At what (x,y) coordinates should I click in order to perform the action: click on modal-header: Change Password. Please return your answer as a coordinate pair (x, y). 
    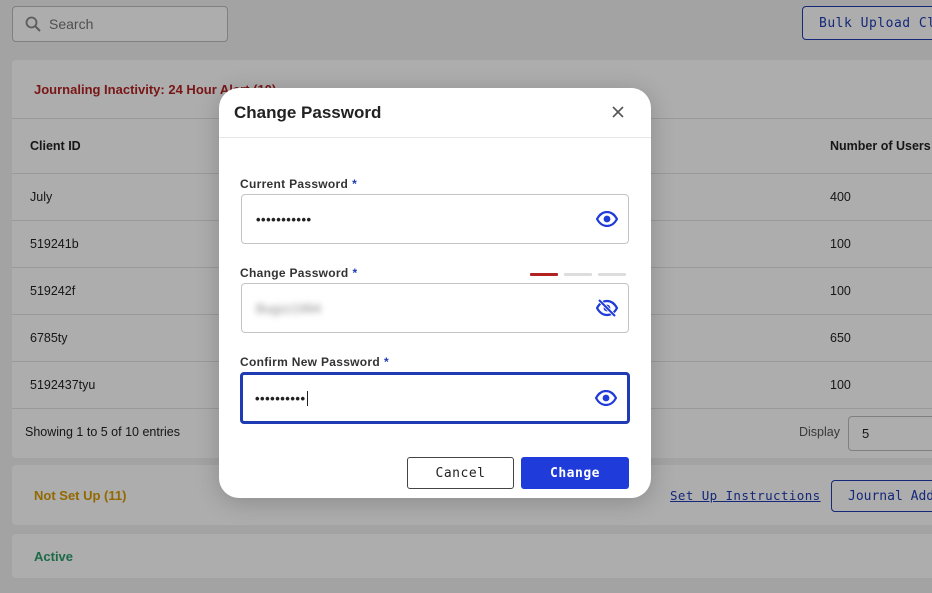
    Looking at the image, I should click on (435, 113).